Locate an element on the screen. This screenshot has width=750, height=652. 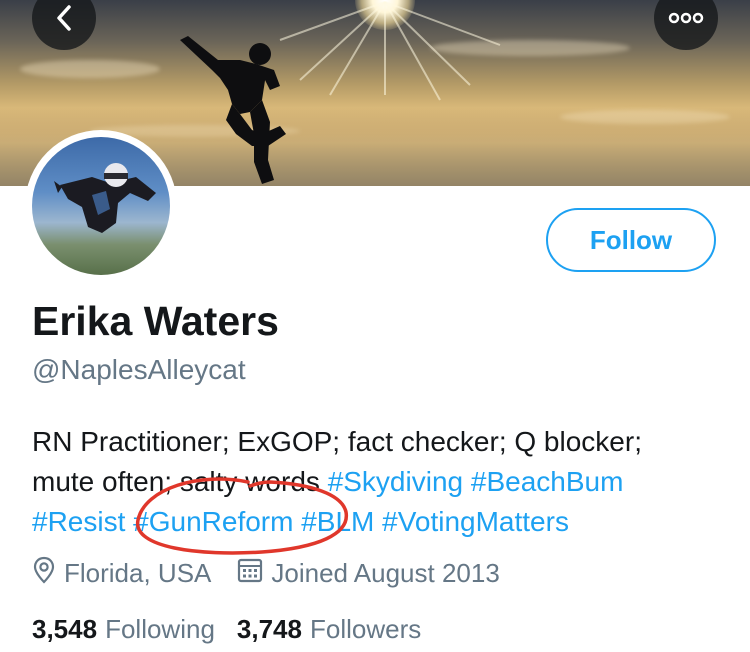
following-link: 3,548 Following is located at coordinates (123, 629).